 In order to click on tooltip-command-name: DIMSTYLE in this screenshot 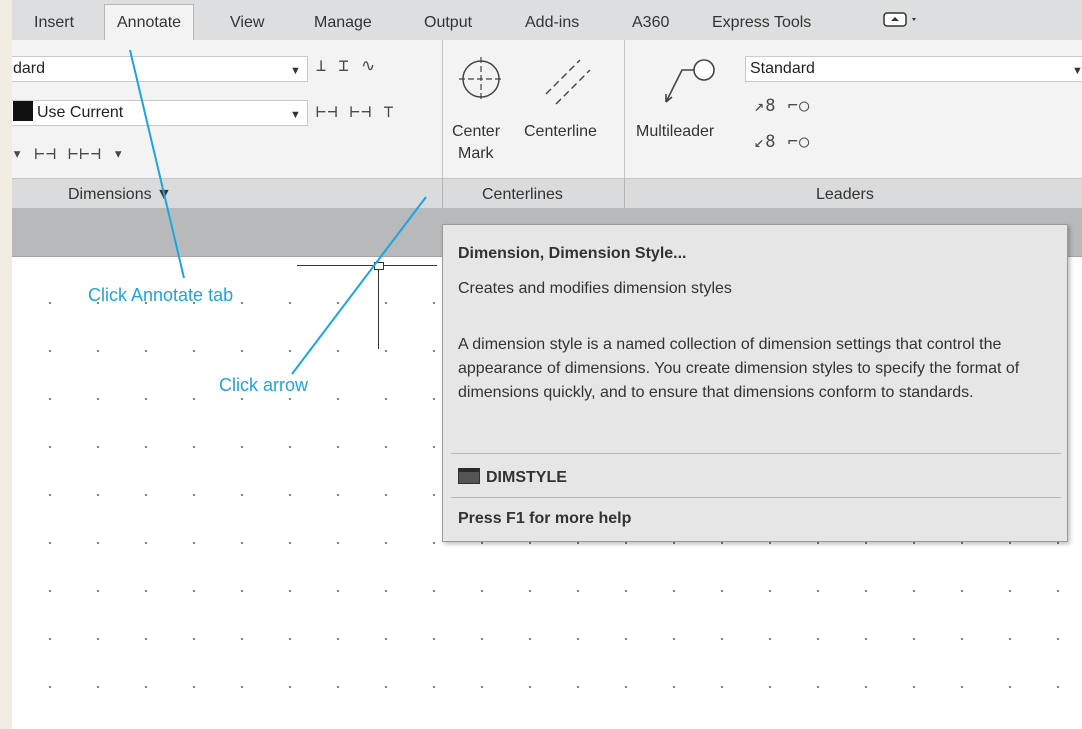, I will do `click(526, 477)`.